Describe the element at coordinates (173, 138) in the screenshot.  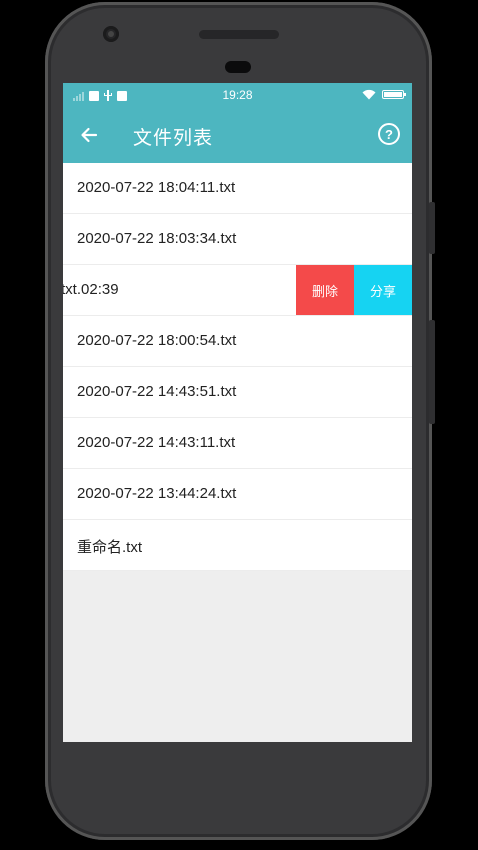
I see `page-title: 文件列表` at that location.